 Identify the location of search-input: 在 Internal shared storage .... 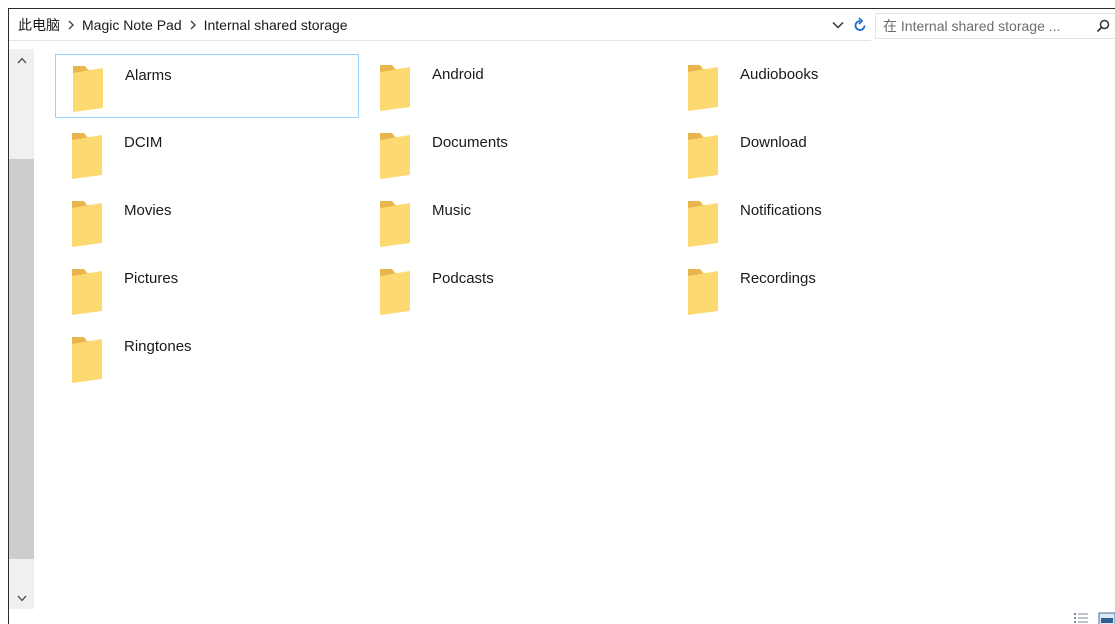
(987, 26).